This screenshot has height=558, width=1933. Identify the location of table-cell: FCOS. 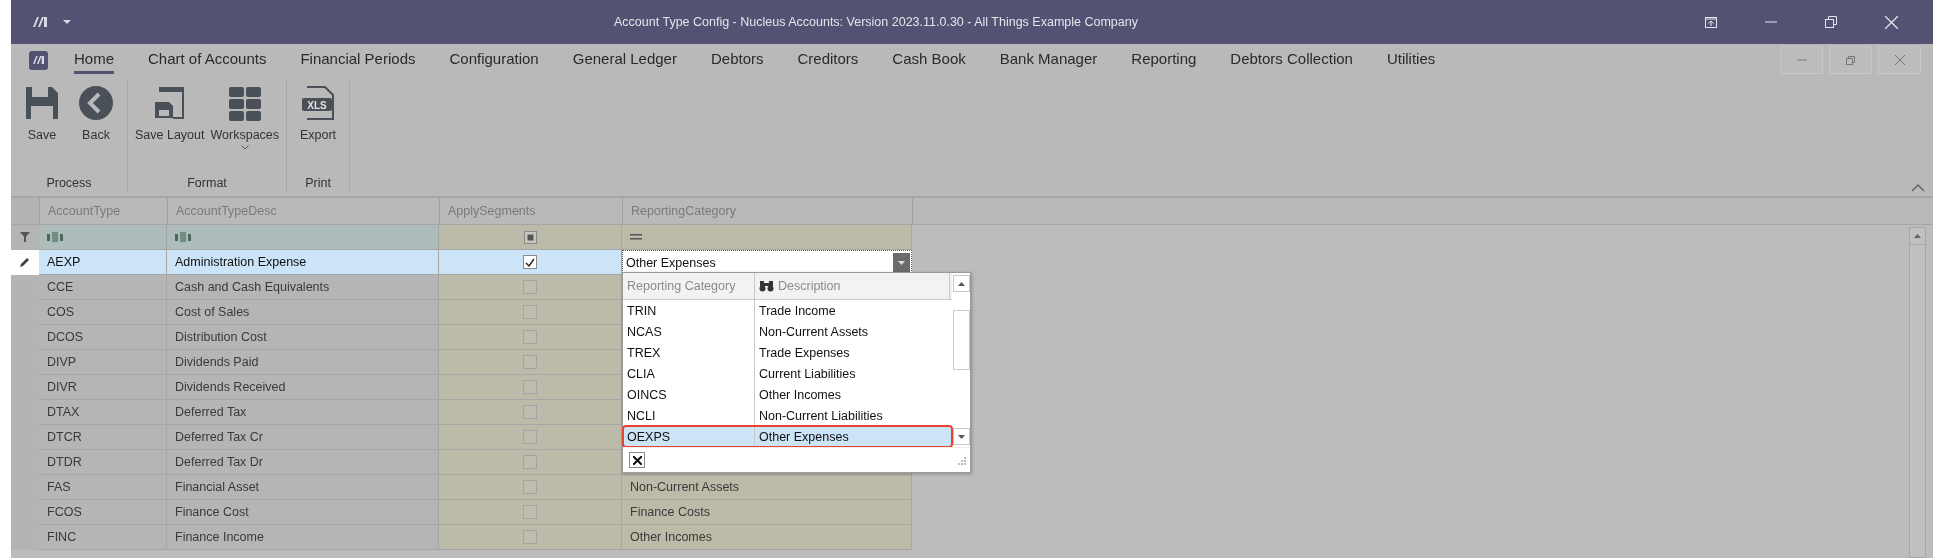
(103, 512).